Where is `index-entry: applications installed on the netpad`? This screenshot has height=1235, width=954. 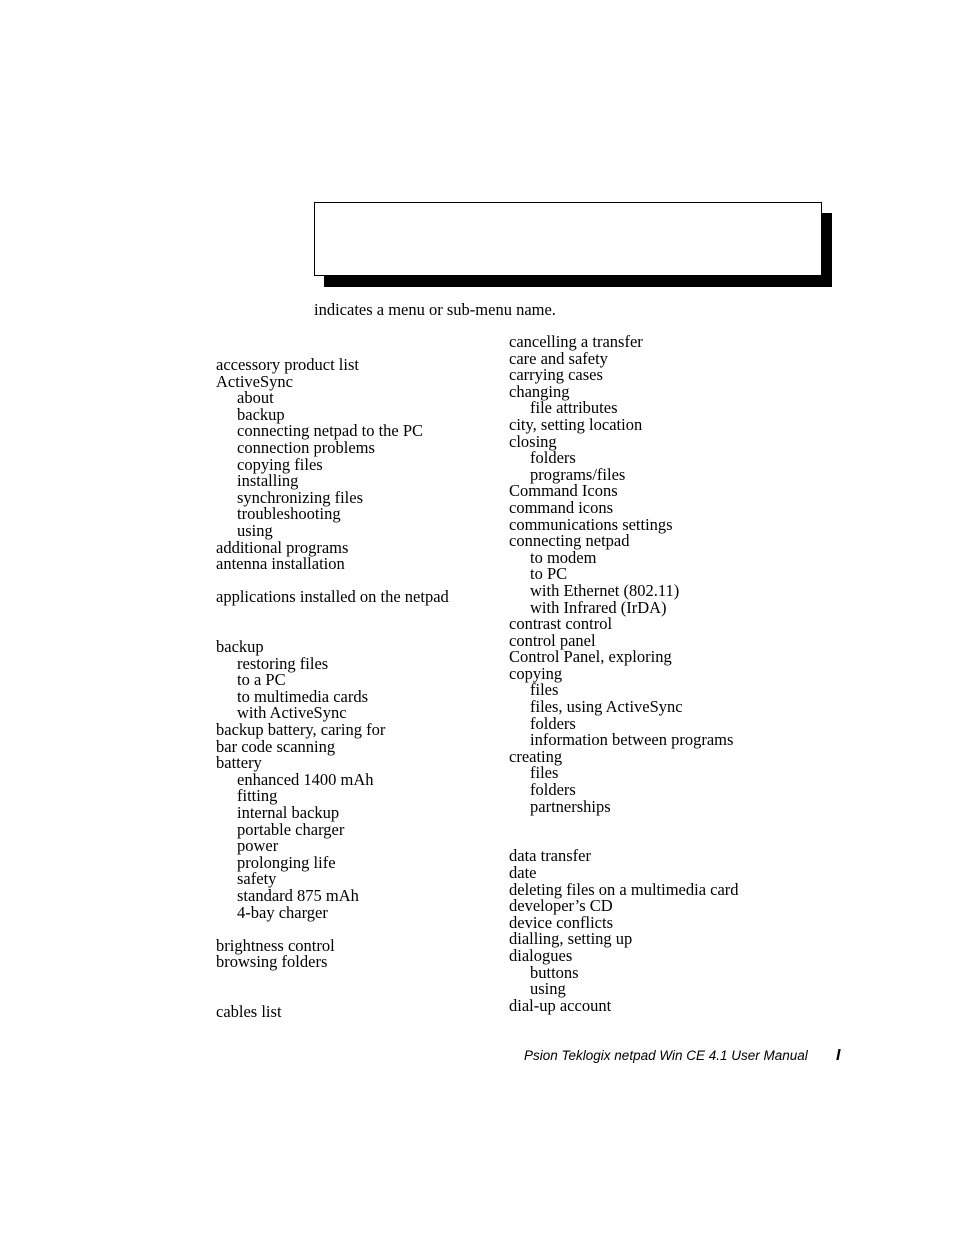
index-entry: applications installed on the netpad is located at coordinates (332, 597).